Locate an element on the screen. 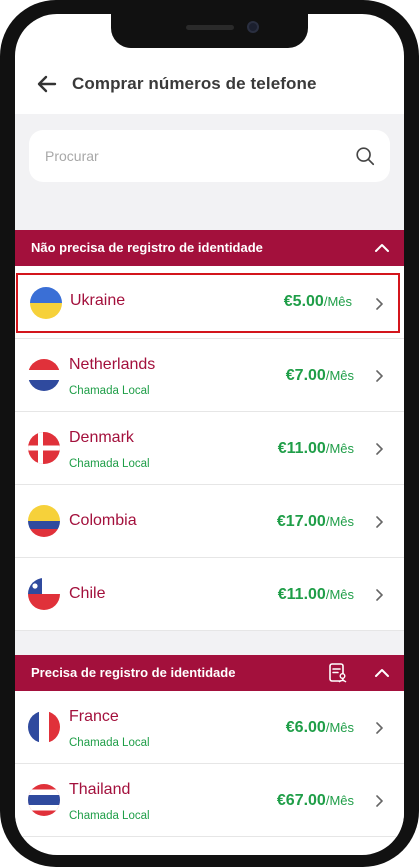 The width and height of the screenshot is (419, 867). country-row-colombia: Colombia €17.00/Mês is located at coordinates (209, 521).